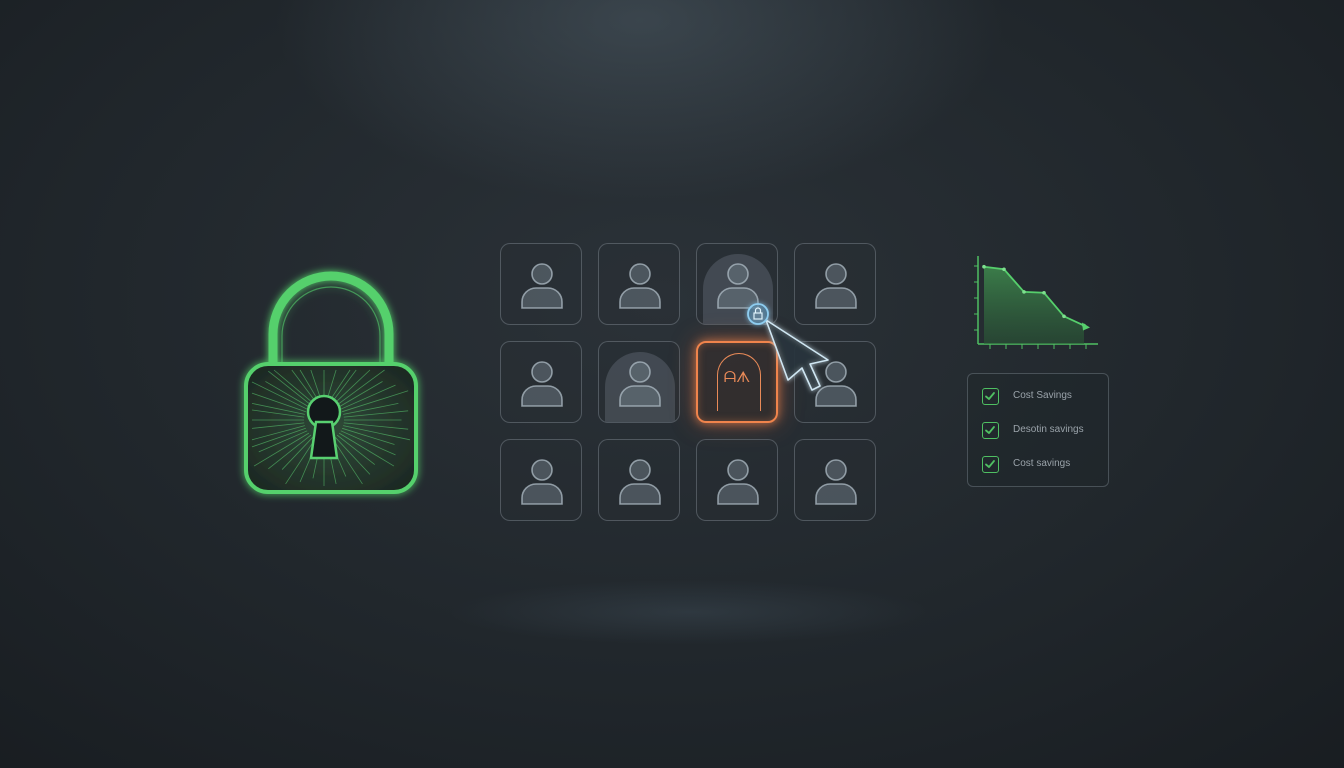 The image size is (1344, 768). What do you see at coordinates (1048, 429) in the screenshot?
I see `checklist-item-label: Desotin savings` at bounding box center [1048, 429].